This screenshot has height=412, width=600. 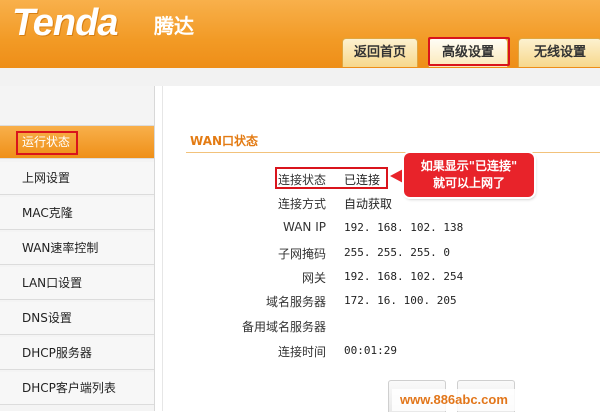 I want to click on label-connection-type: 连接方式, so click(x=301, y=204).